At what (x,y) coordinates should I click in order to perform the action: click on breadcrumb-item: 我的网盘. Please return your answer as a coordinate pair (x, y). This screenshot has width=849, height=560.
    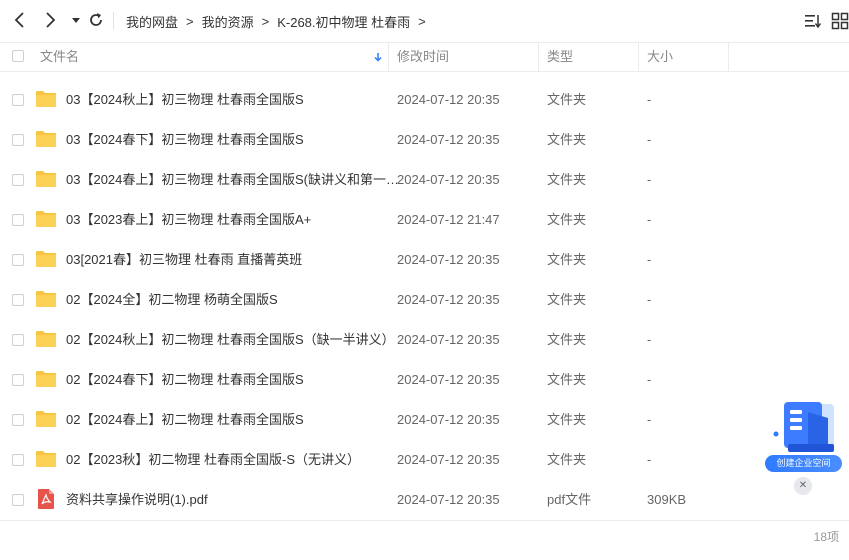
    Looking at the image, I should click on (152, 21).